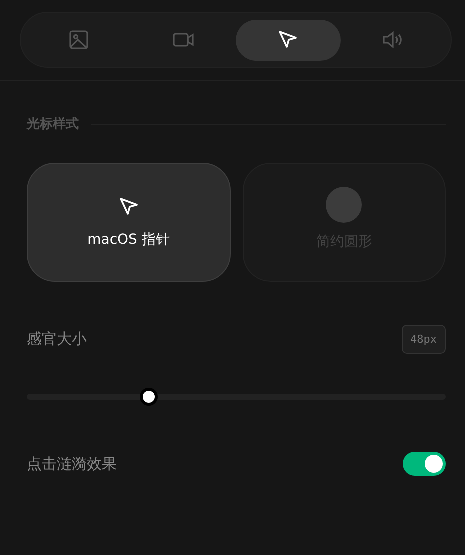 The image size is (465, 555). I want to click on size-slider, so click(236, 397).